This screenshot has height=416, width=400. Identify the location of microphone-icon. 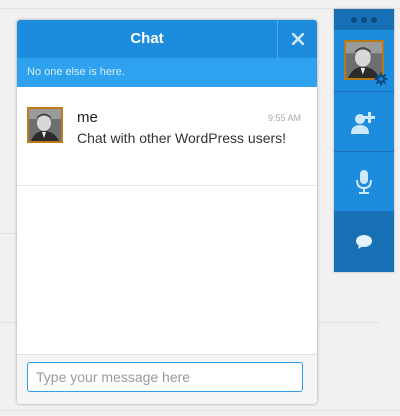
(364, 181).